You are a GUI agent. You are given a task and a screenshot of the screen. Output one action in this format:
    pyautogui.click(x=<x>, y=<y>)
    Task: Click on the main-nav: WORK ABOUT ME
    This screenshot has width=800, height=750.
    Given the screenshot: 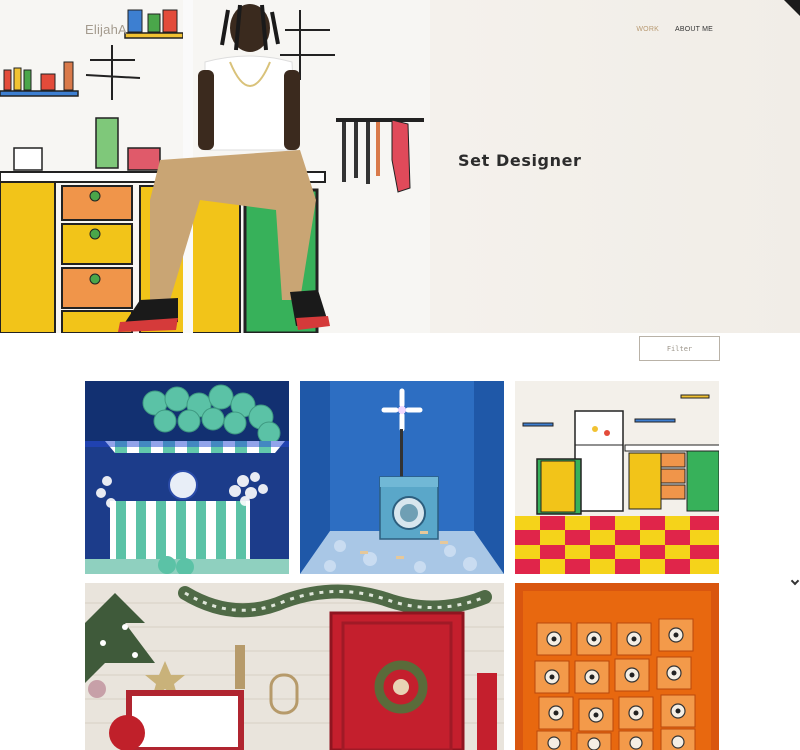 What is the action you would take?
    pyautogui.click(x=674, y=29)
    